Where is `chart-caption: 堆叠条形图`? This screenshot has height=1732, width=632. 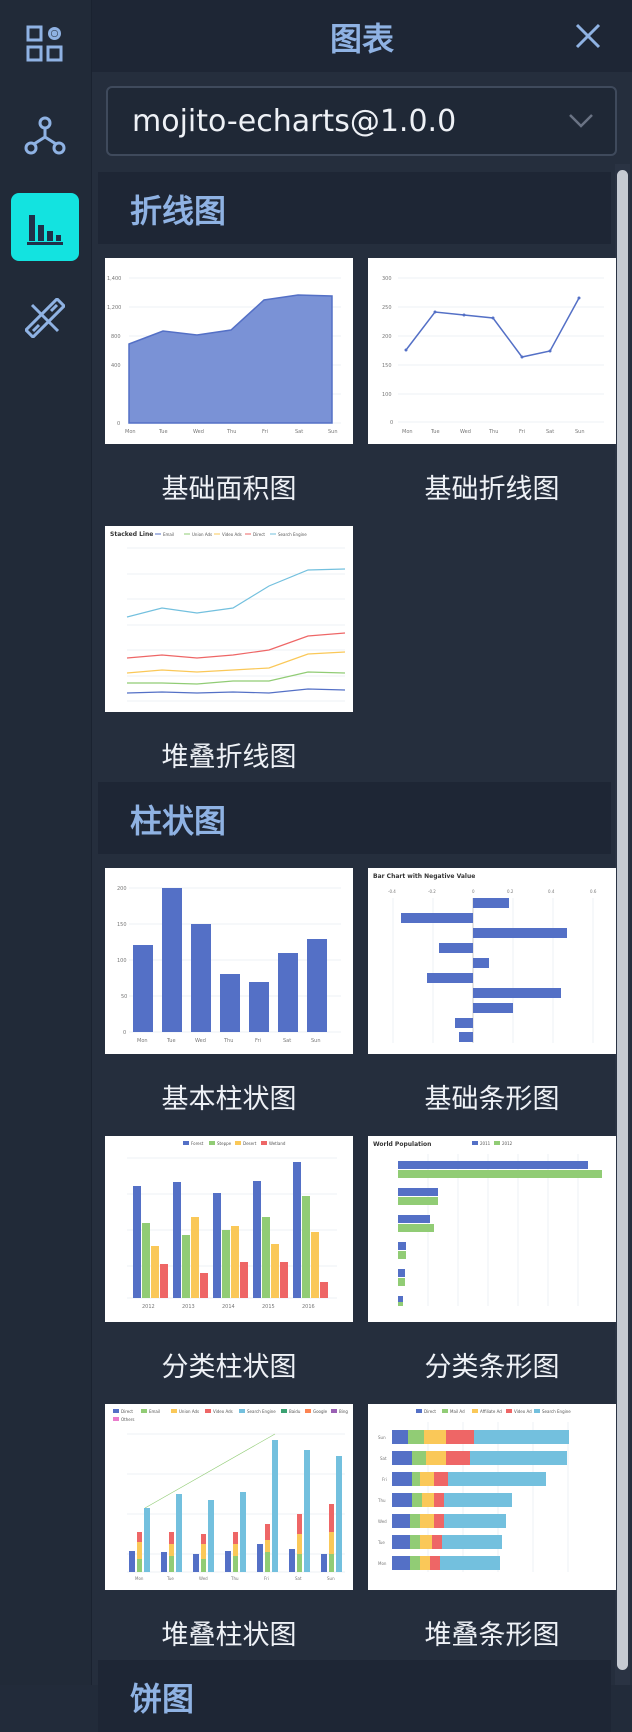 chart-caption: 堆叠条形图 is located at coordinates (492, 1635).